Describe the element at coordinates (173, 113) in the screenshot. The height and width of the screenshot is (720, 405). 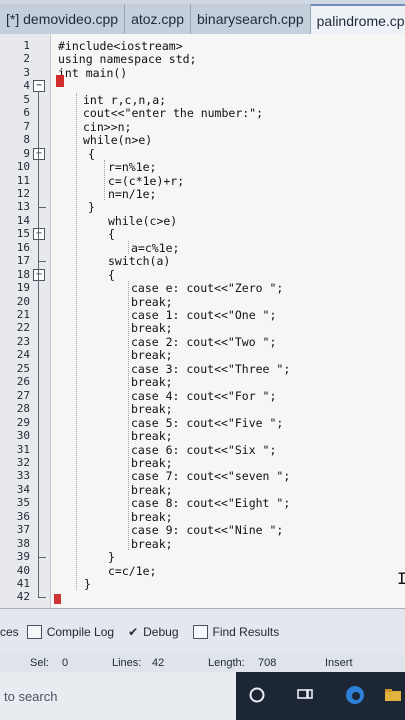
I see `code-line: cout<<"enter the number:";` at that location.